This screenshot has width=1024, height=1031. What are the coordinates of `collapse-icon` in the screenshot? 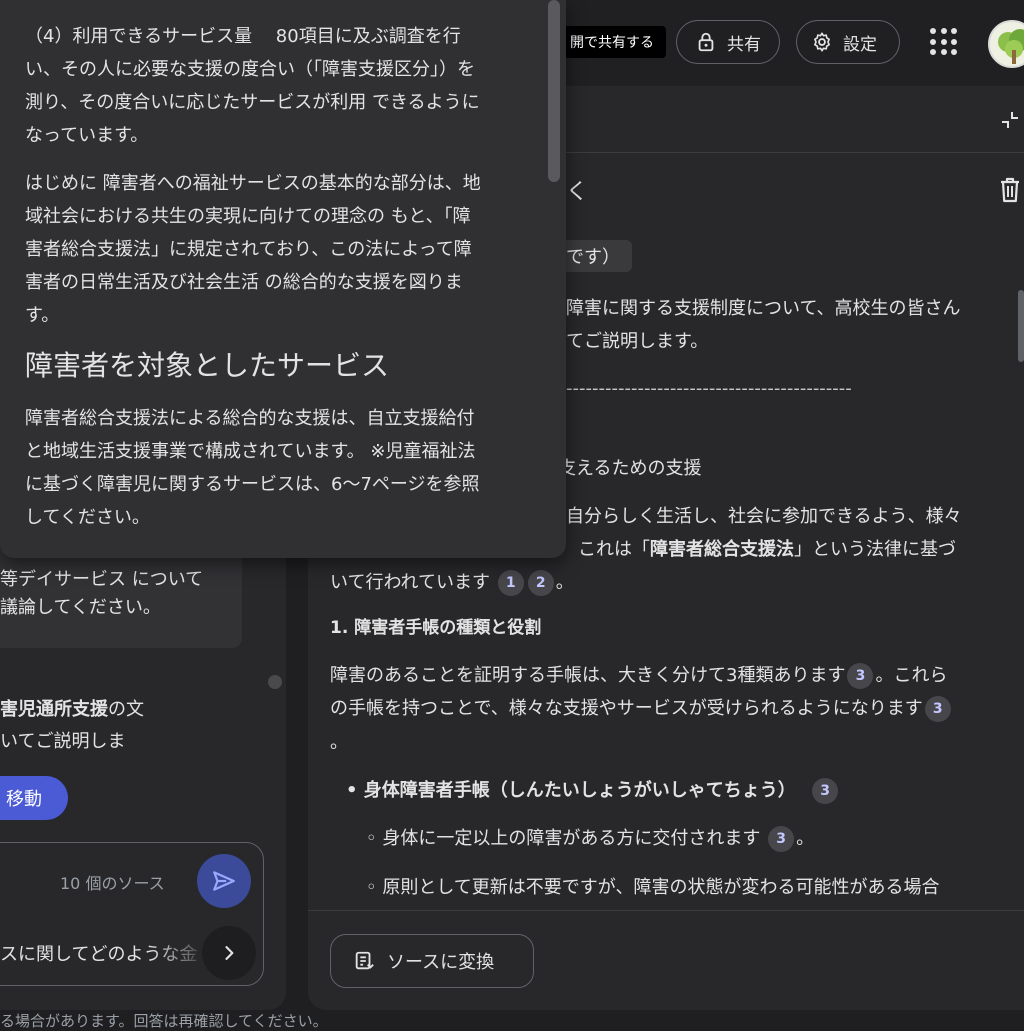 It's located at (1010, 120).